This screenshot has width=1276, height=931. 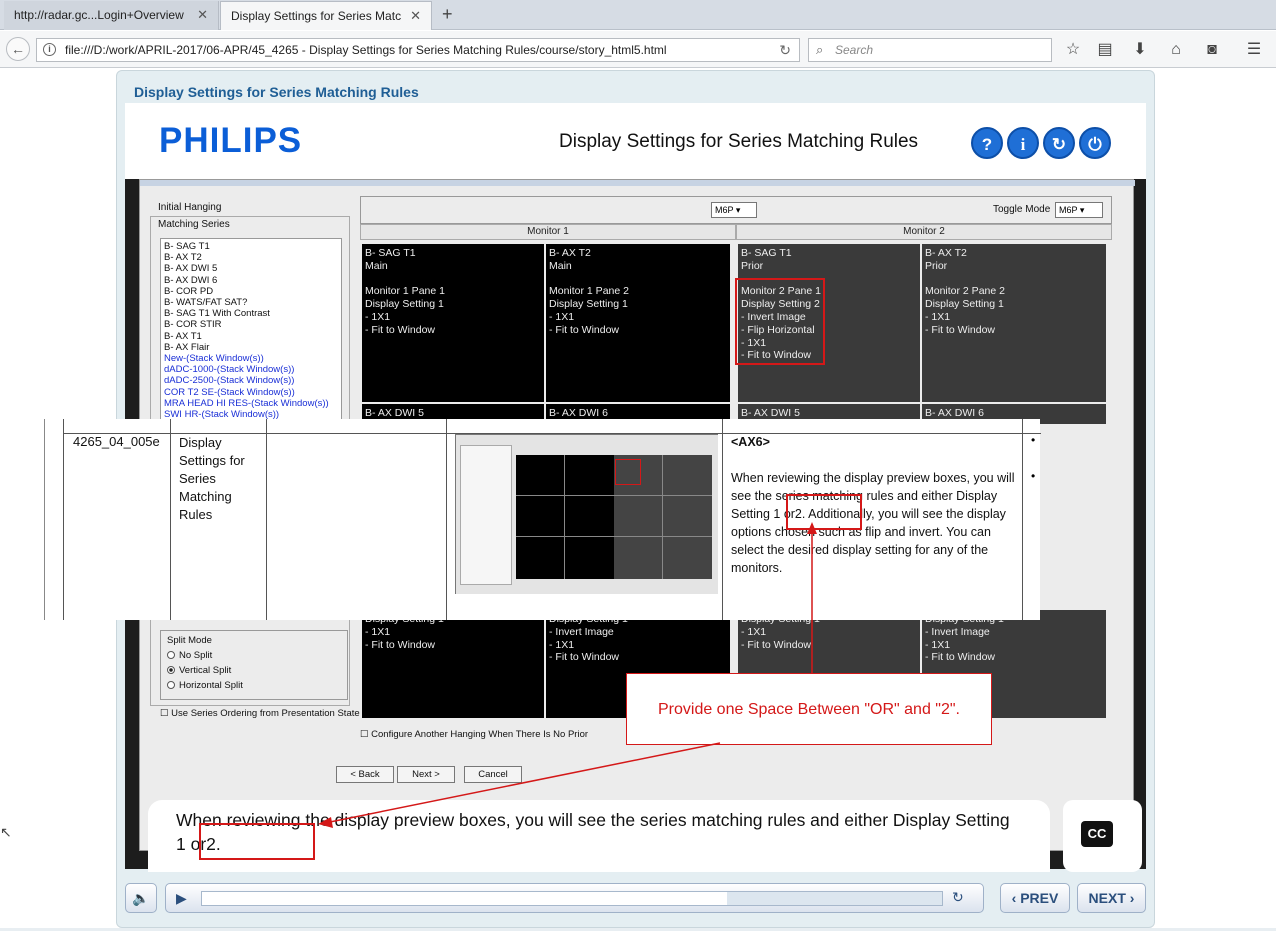 I want to click on mouse-cursor-icon: ↖, so click(x=6, y=832).